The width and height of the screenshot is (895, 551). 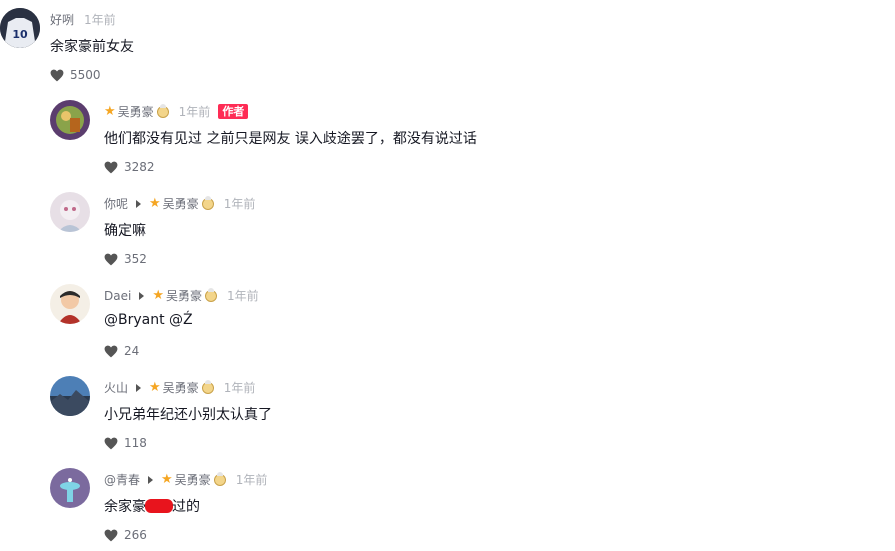 I want to click on user-name: @青春, so click(x=122, y=479).